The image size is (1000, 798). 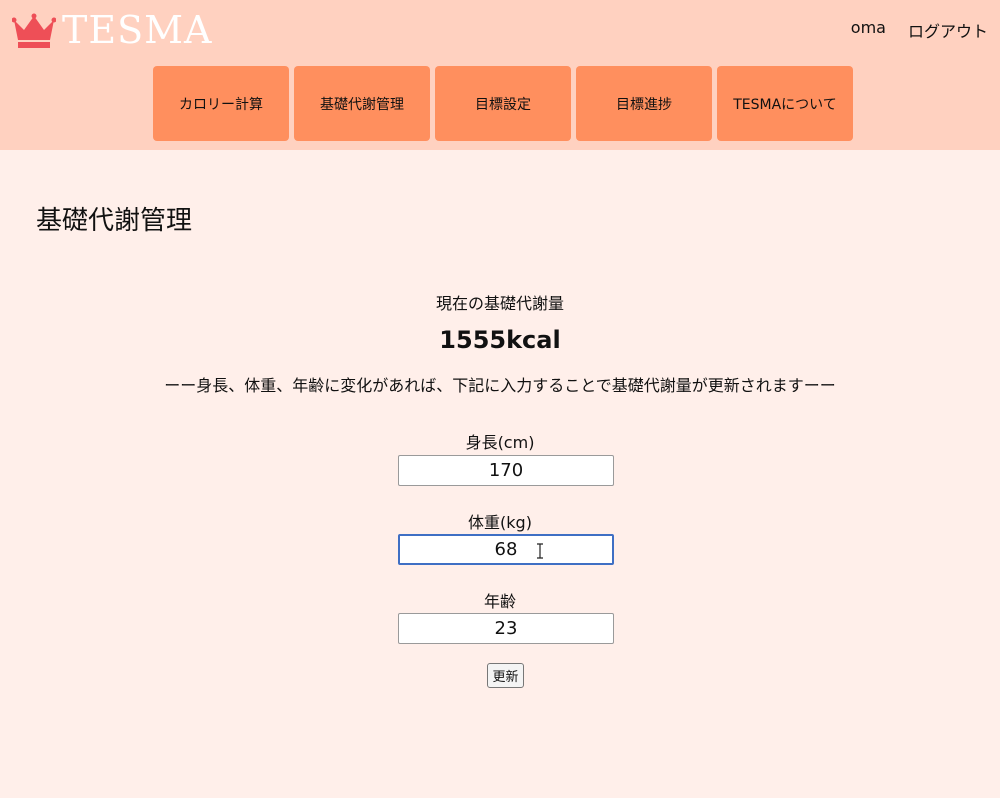 I want to click on current-bmr-label: 現在の基礎代謝量, so click(x=499, y=303).